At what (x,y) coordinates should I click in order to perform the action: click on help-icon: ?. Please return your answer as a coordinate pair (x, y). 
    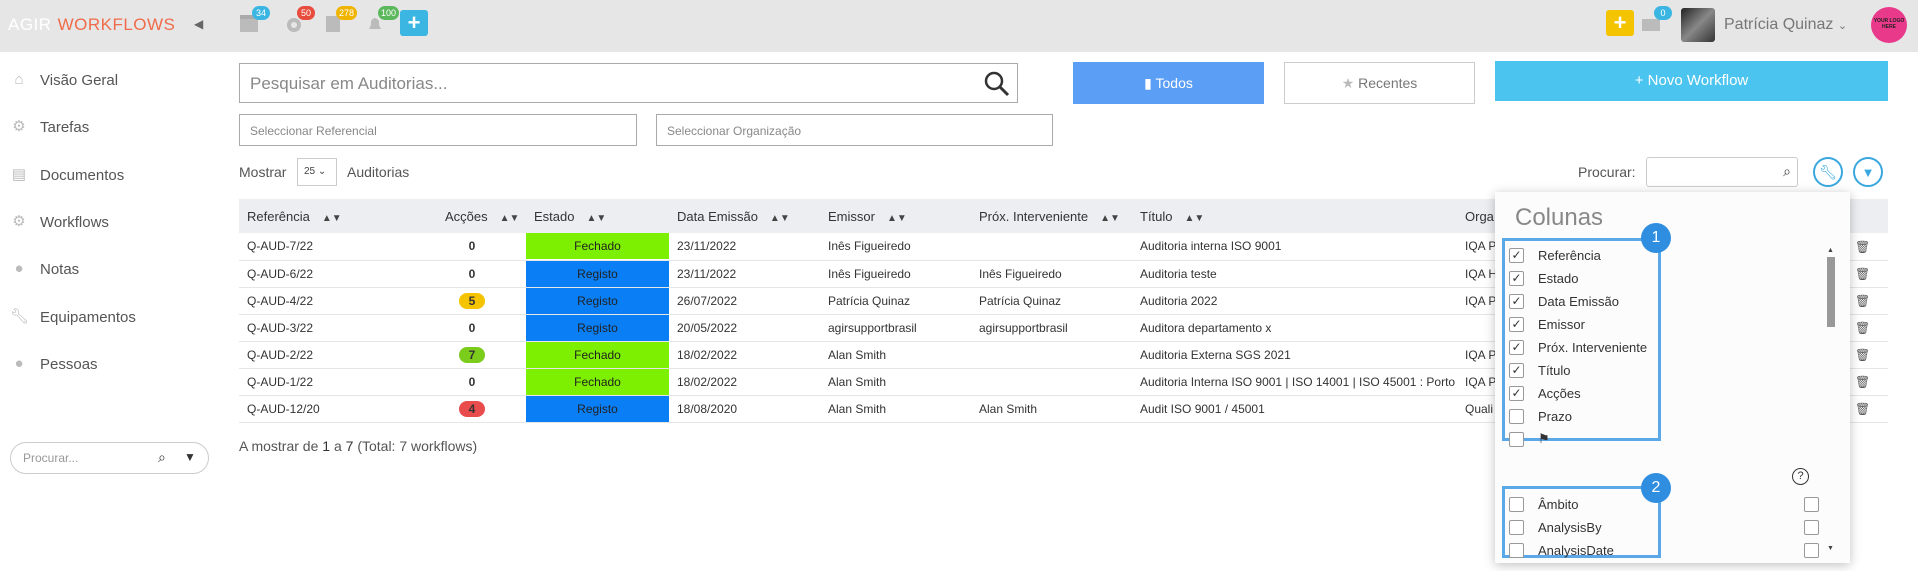
    Looking at the image, I should click on (1800, 476).